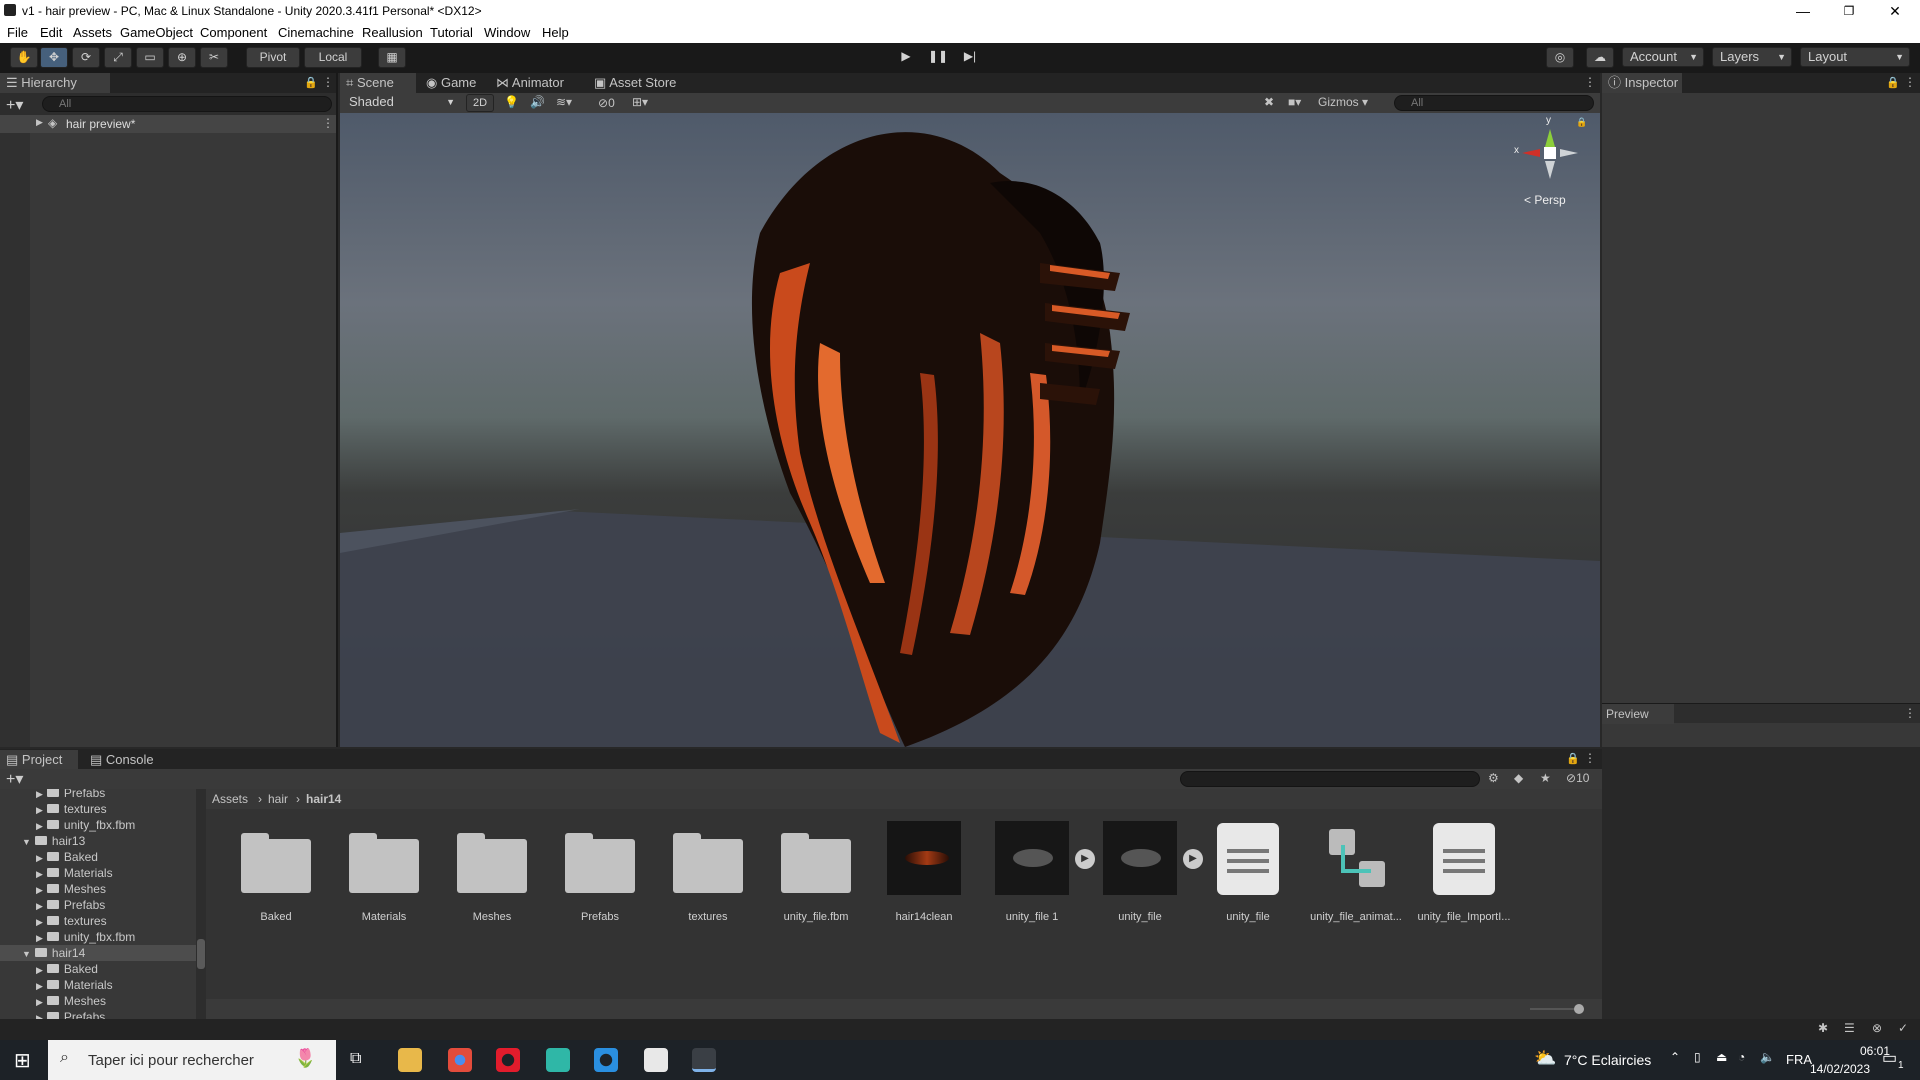  I want to click on preview-header: Preview ⋮, so click(1761, 713).